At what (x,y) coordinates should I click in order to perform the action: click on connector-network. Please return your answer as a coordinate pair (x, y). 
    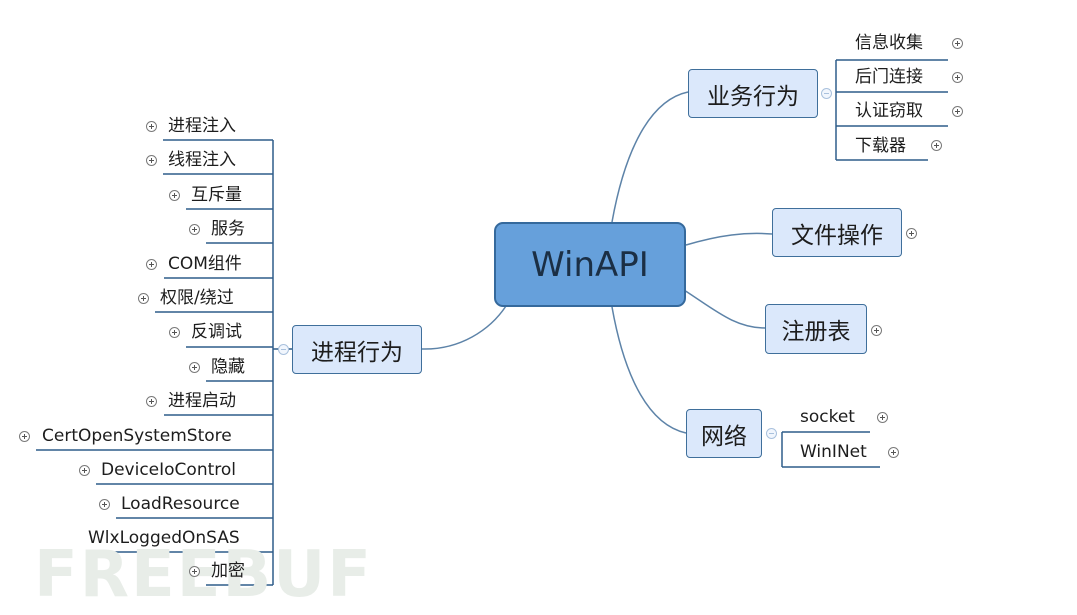
    Looking at the image, I should click on (649, 370).